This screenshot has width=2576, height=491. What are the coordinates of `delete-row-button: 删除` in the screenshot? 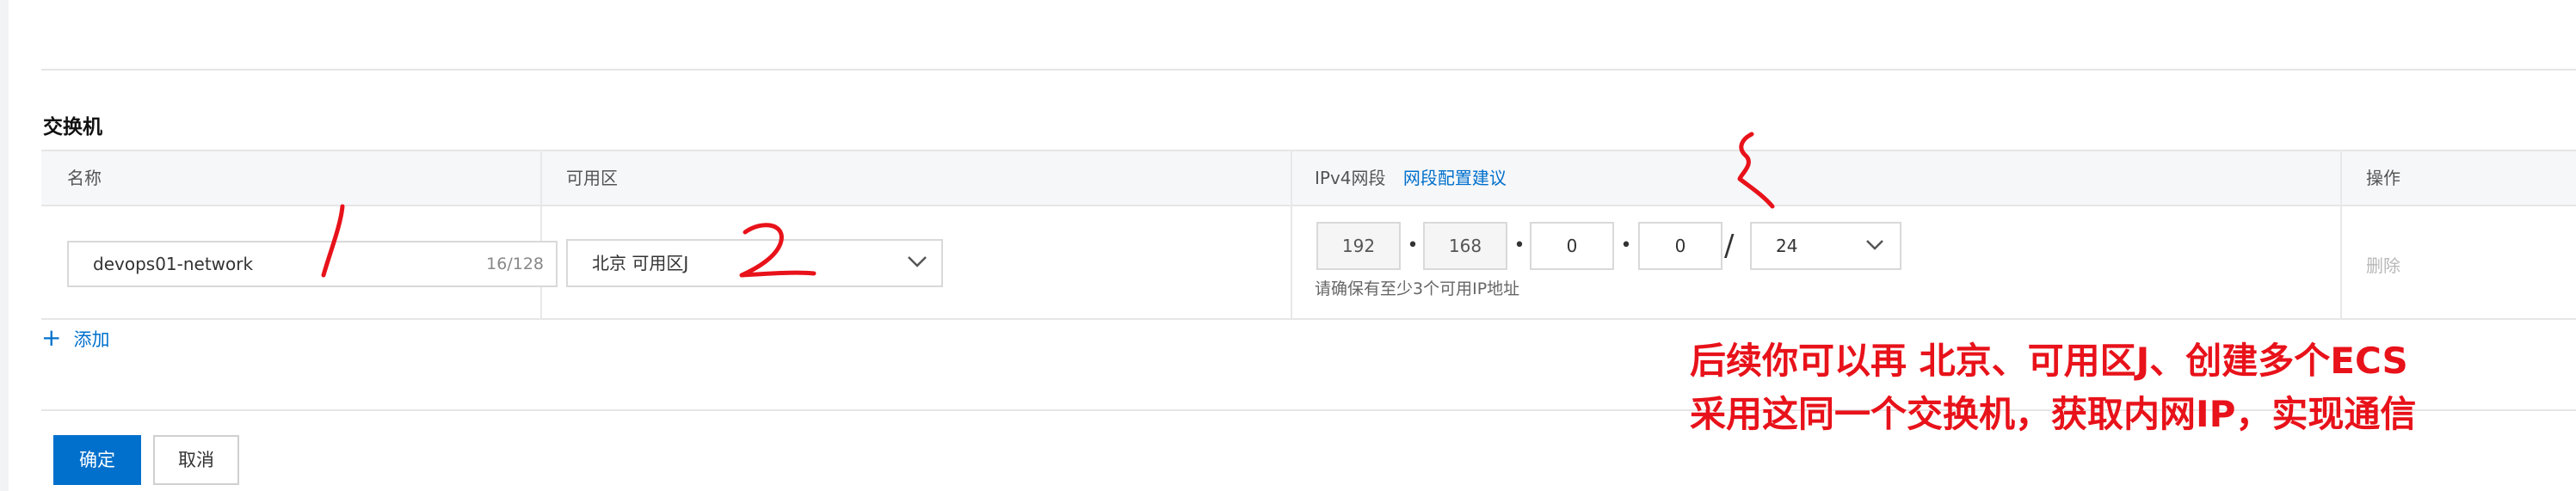 It's located at (2383, 264).